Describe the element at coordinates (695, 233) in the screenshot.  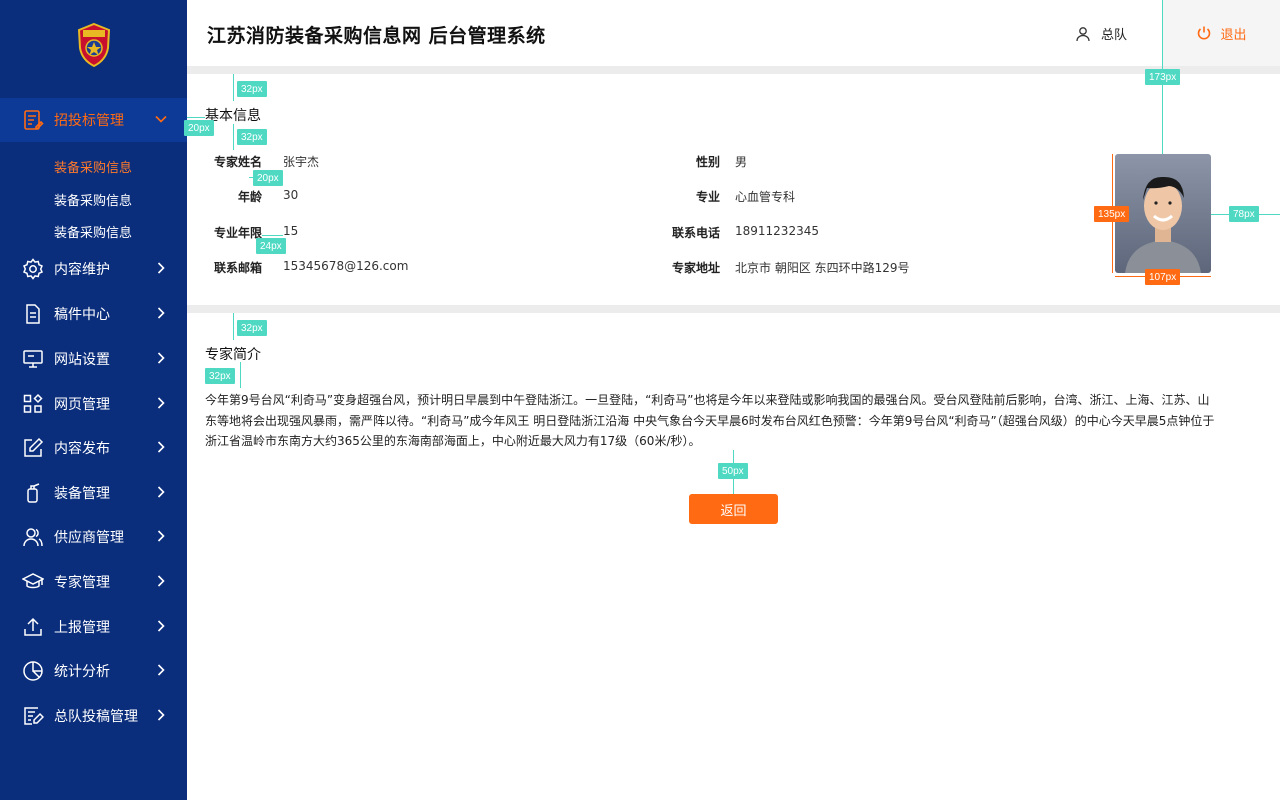
I see `field-label-phone: 联系电话` at that location.